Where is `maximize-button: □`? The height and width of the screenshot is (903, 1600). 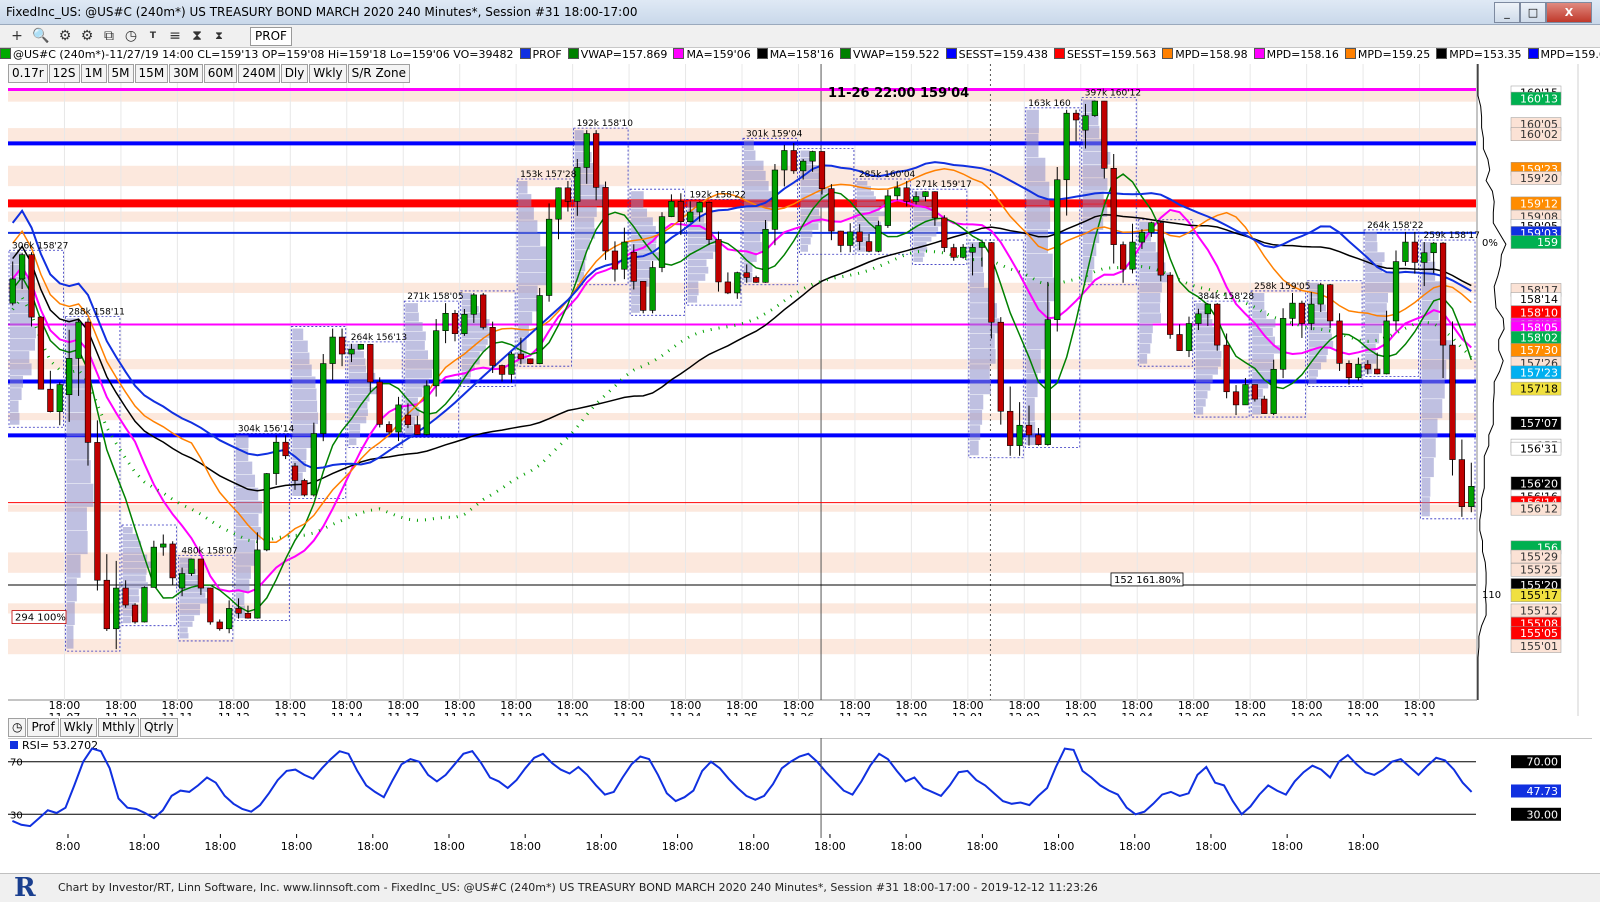
maximize-button: □ is located at coordinates (1533, 12).